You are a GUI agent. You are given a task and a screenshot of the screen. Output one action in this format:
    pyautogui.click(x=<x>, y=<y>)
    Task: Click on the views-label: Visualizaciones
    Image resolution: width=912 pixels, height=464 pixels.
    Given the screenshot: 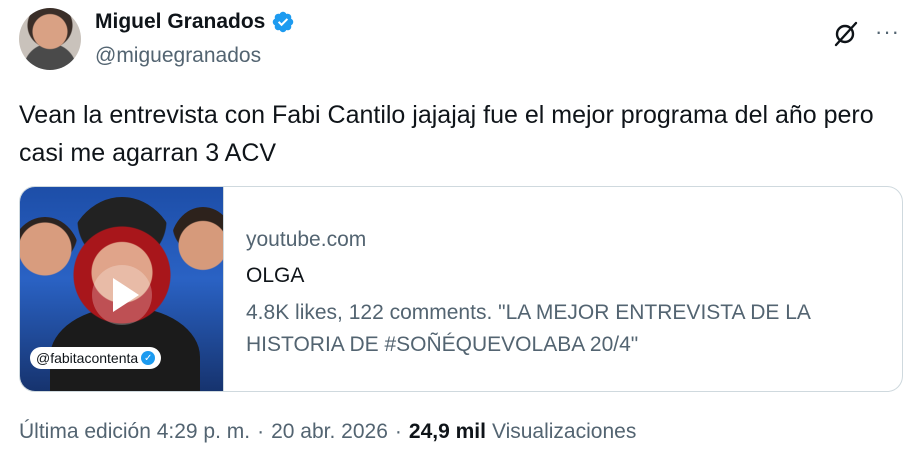 What is the action you would take?
    pyautogui.click(x=564, y=431)
    